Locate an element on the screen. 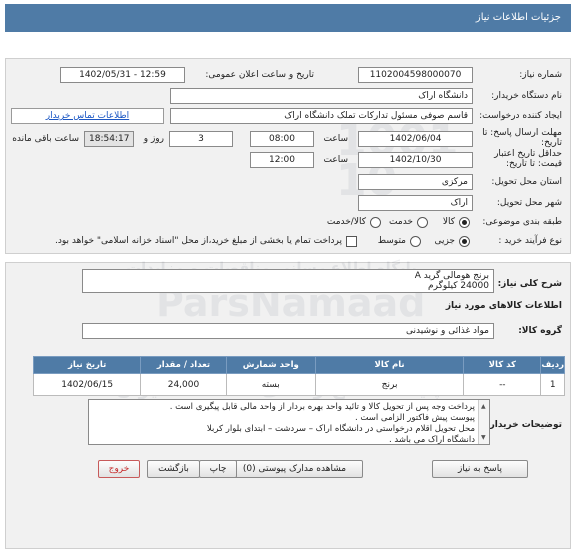 The image size is (576, 557). table-row: 1 -- برنج بسته 24,000 1402/06/15 is located at coordinates (298, 384).